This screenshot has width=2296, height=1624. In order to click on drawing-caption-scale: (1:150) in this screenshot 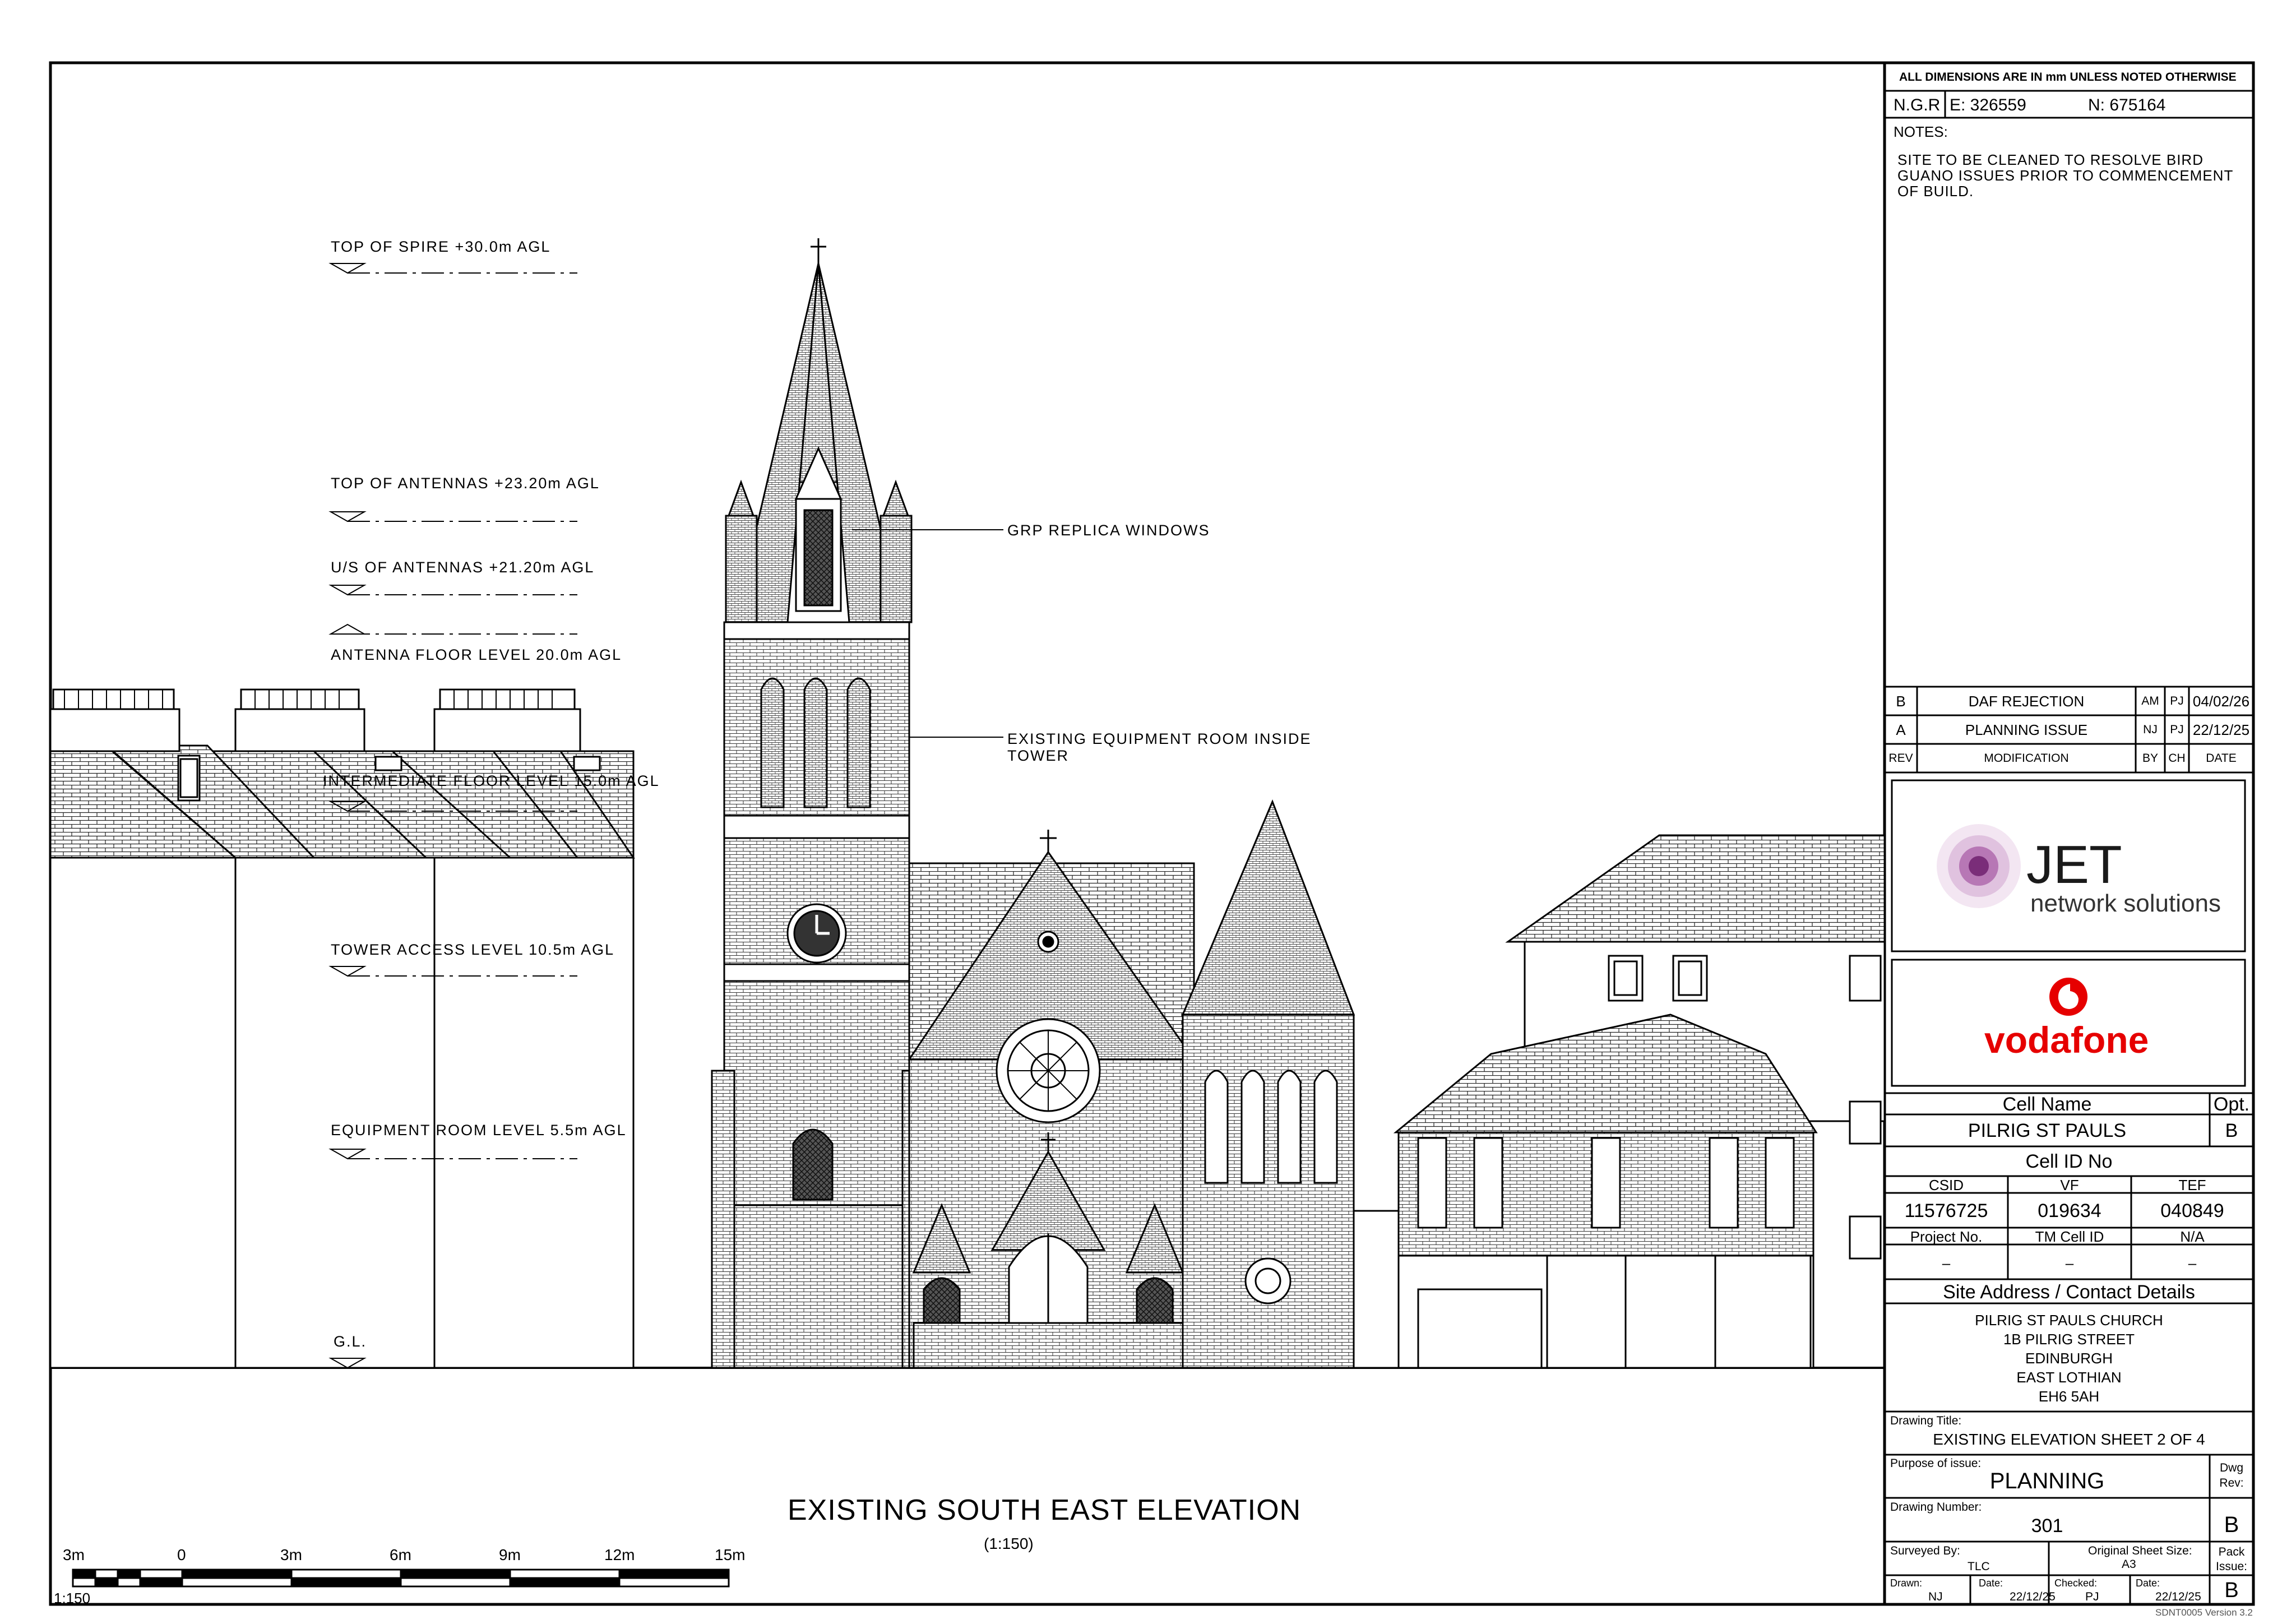, I will do `click(1009, 1543)`.